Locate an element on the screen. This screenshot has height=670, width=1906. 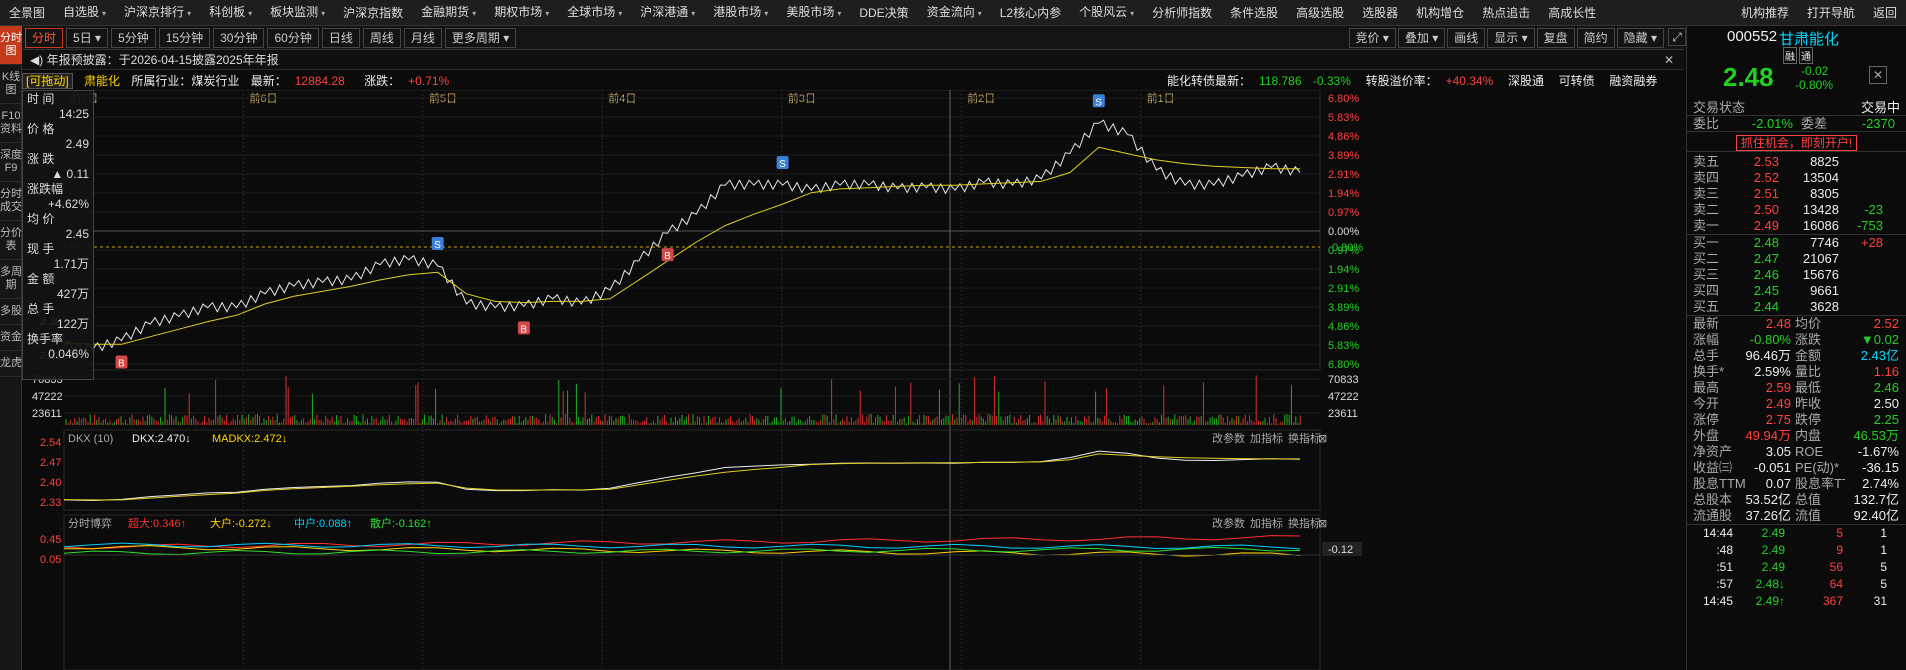
expand-icon: ⤢ is located at coordinates (1677, 37).